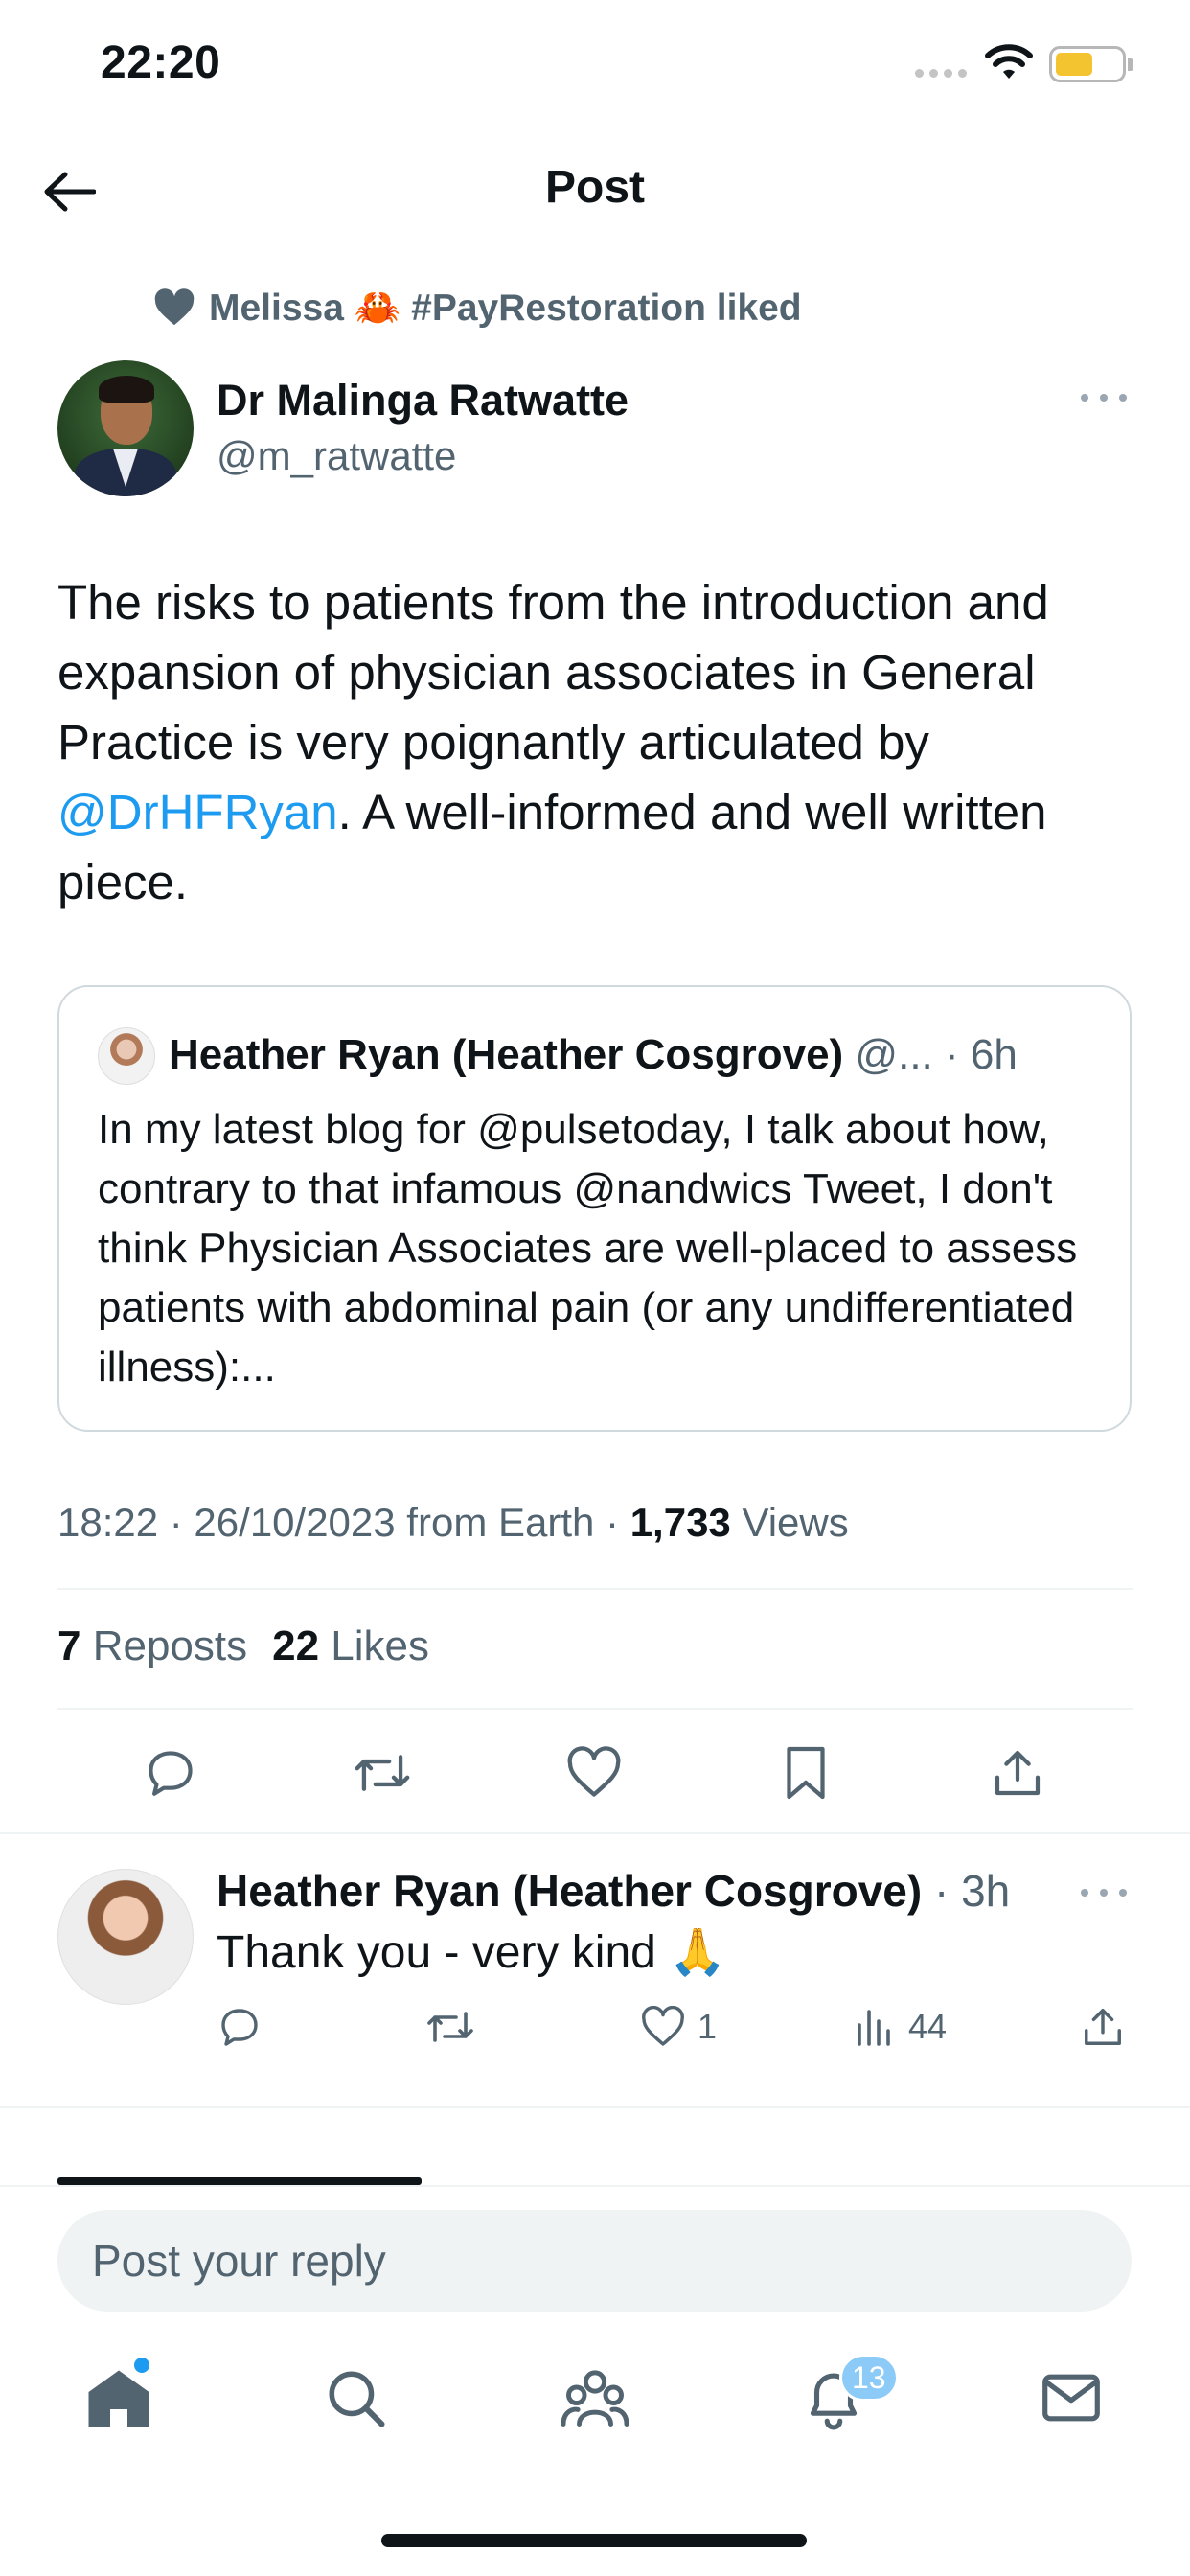 The height and width of the screenshot is (2576, 1190). I want to click on likes-label: Likes, so click(374, 1645).